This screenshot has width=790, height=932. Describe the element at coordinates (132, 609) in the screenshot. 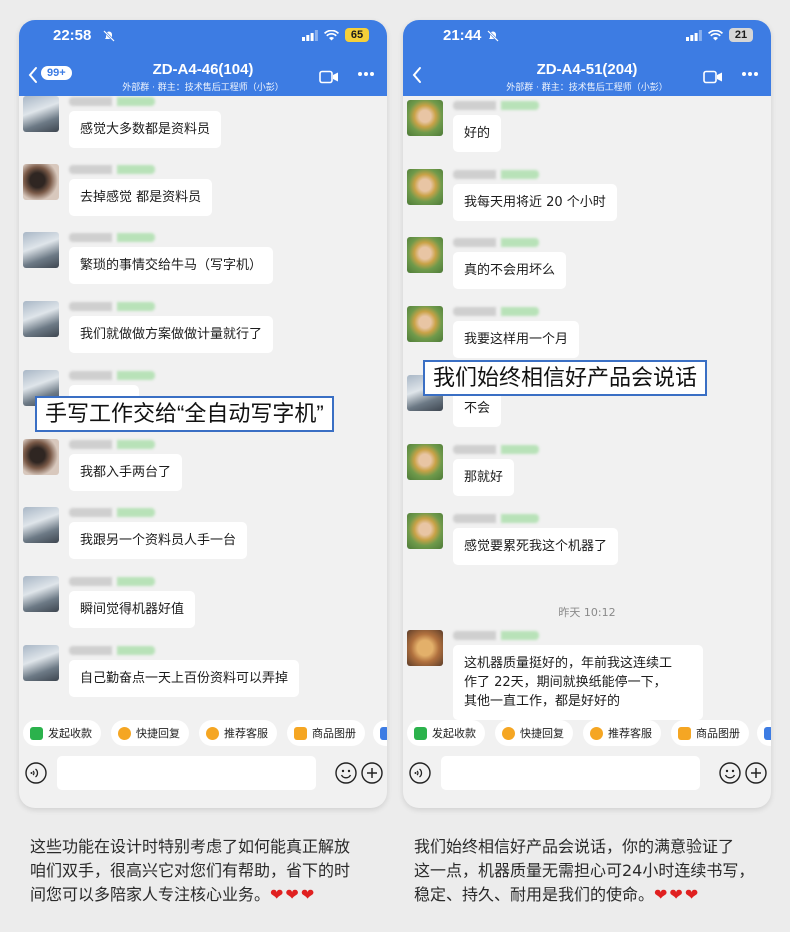

I see `message-bubble: 瞬间觉得机器好值` at that location.